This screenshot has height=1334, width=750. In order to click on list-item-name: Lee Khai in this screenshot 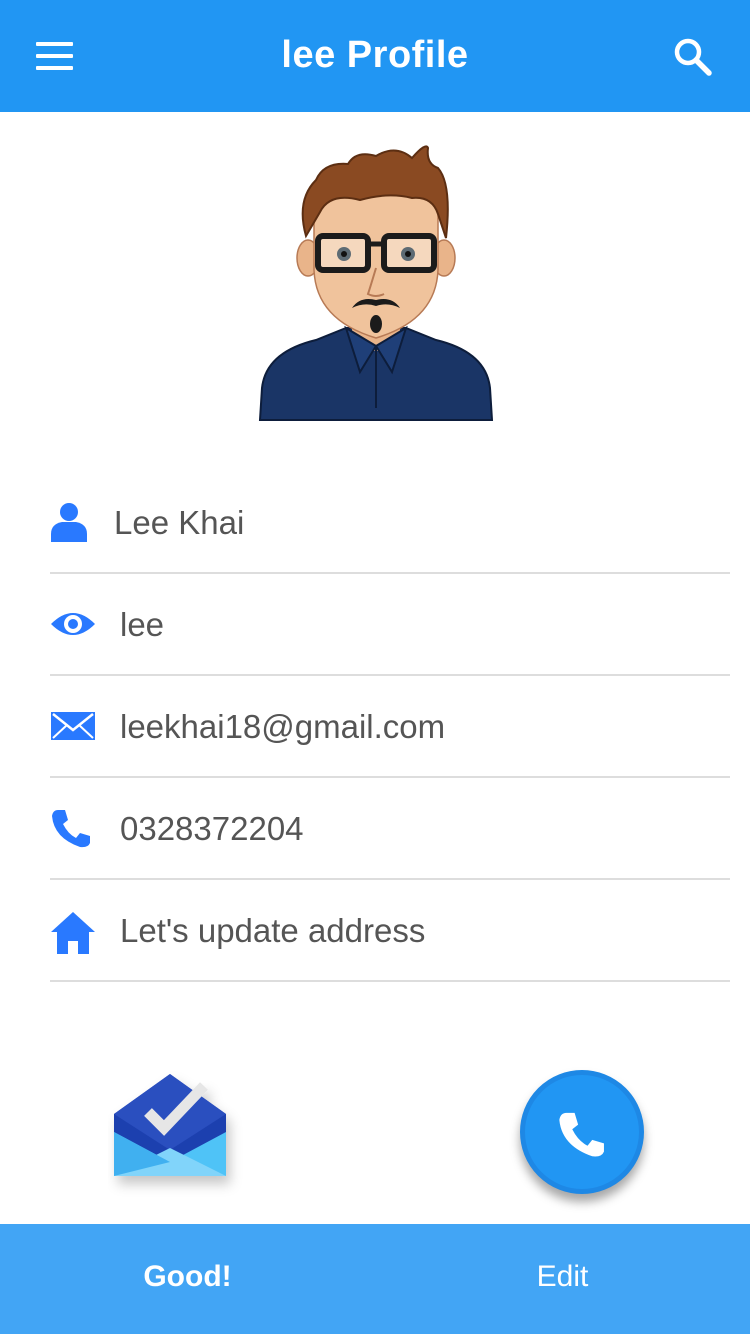, I will do `click(390, 523)`.